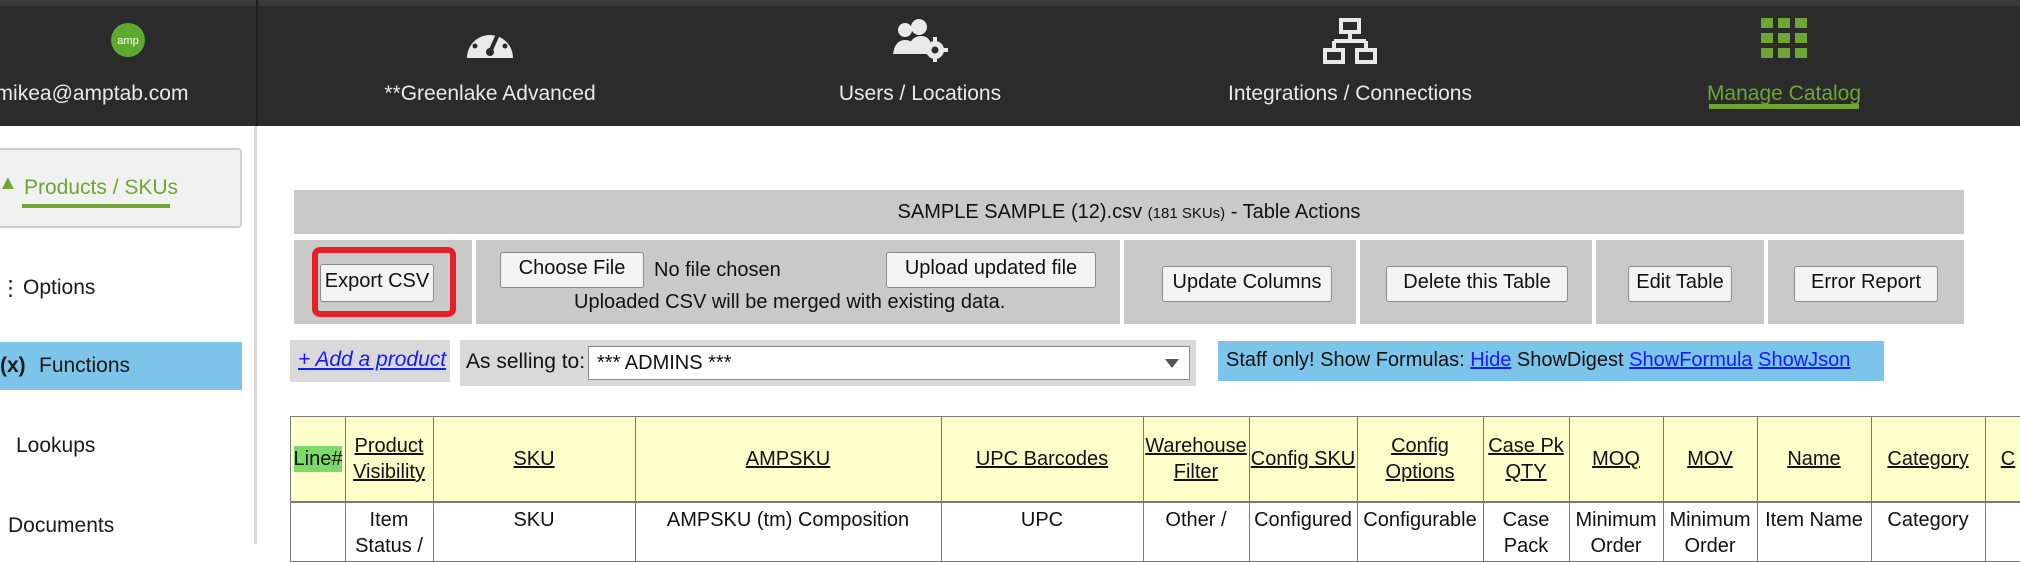 The width and height of the screenshot is (2020, 562). What do you see at coordinates (1196, 459) in the screenshot?
I see `column-header: Warehouse Filter` at bounding box center [1196, 459].